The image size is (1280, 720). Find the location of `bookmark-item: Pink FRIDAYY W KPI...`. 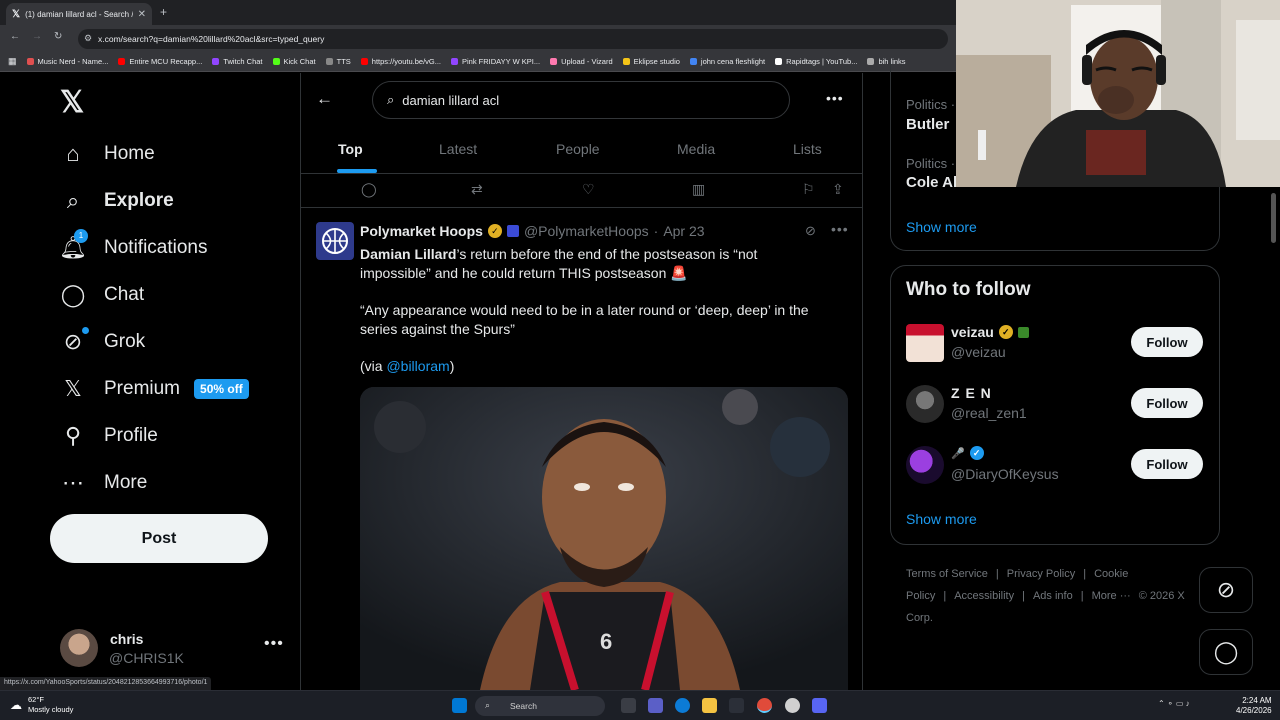

bookmark-item: Pink FRIDAYY W KPI... is located at coordinates (495, 61).